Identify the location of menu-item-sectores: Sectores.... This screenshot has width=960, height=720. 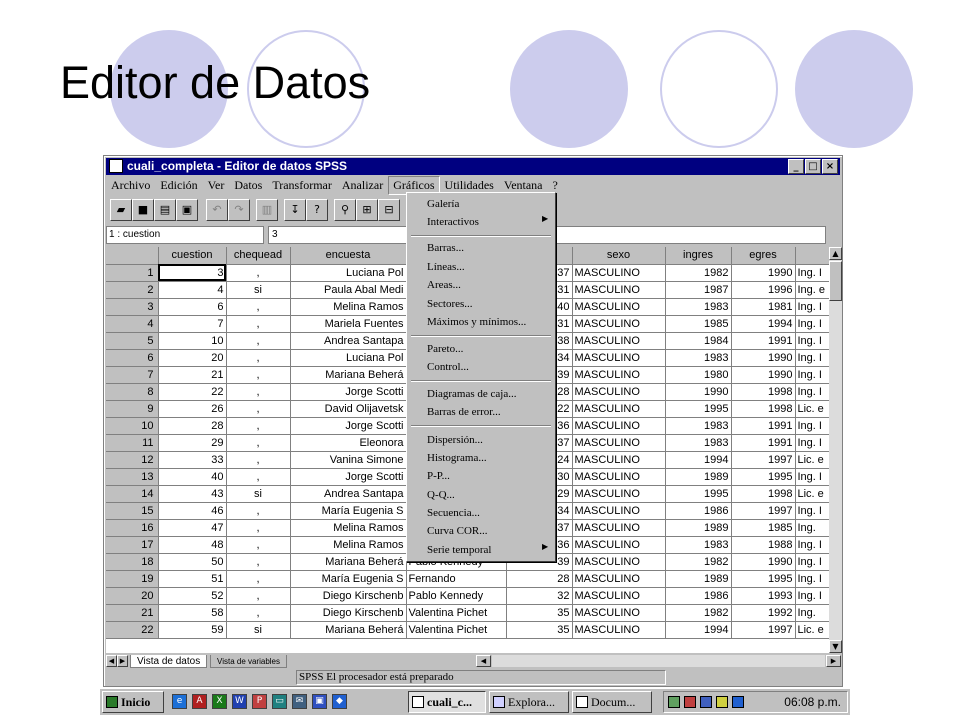
(450, 304).